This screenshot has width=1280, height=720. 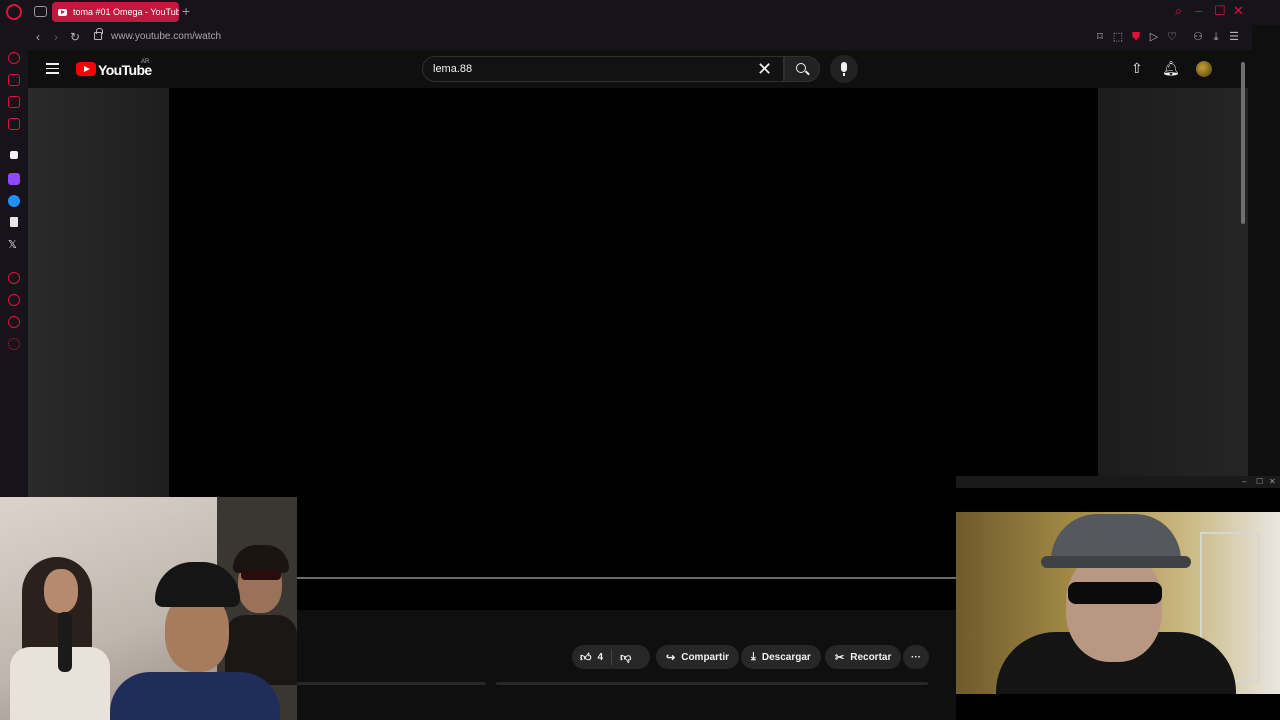 I want to click on share-label: Compartir, so click(x=705, y=657).